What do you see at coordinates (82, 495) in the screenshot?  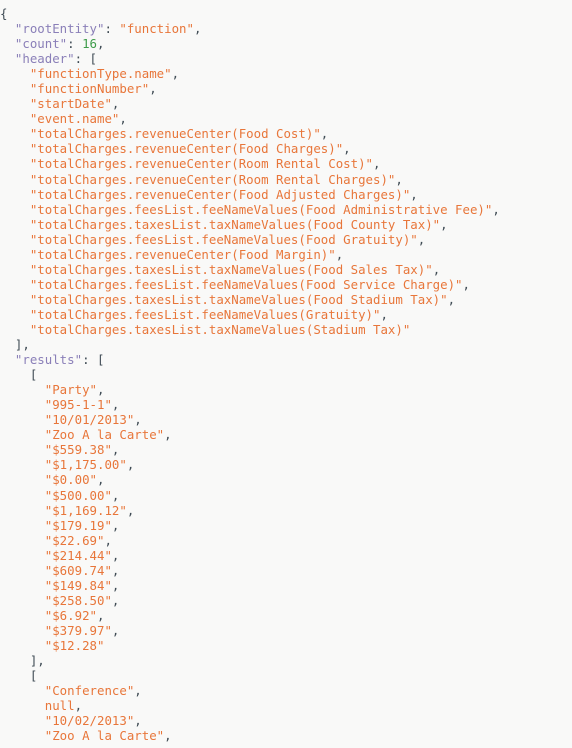 I see `json-result-cell: "$500.00",` at bounding box center [82, 495].